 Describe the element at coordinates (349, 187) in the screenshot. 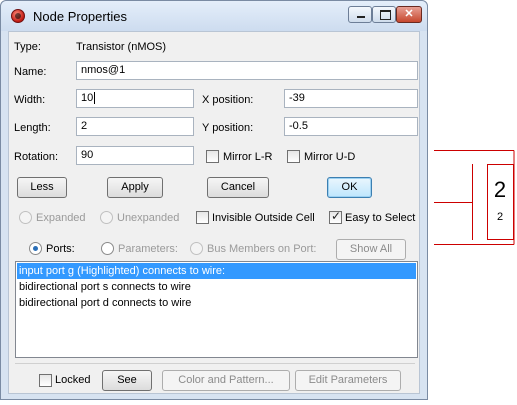

I see `ok-button: OK` at that location.